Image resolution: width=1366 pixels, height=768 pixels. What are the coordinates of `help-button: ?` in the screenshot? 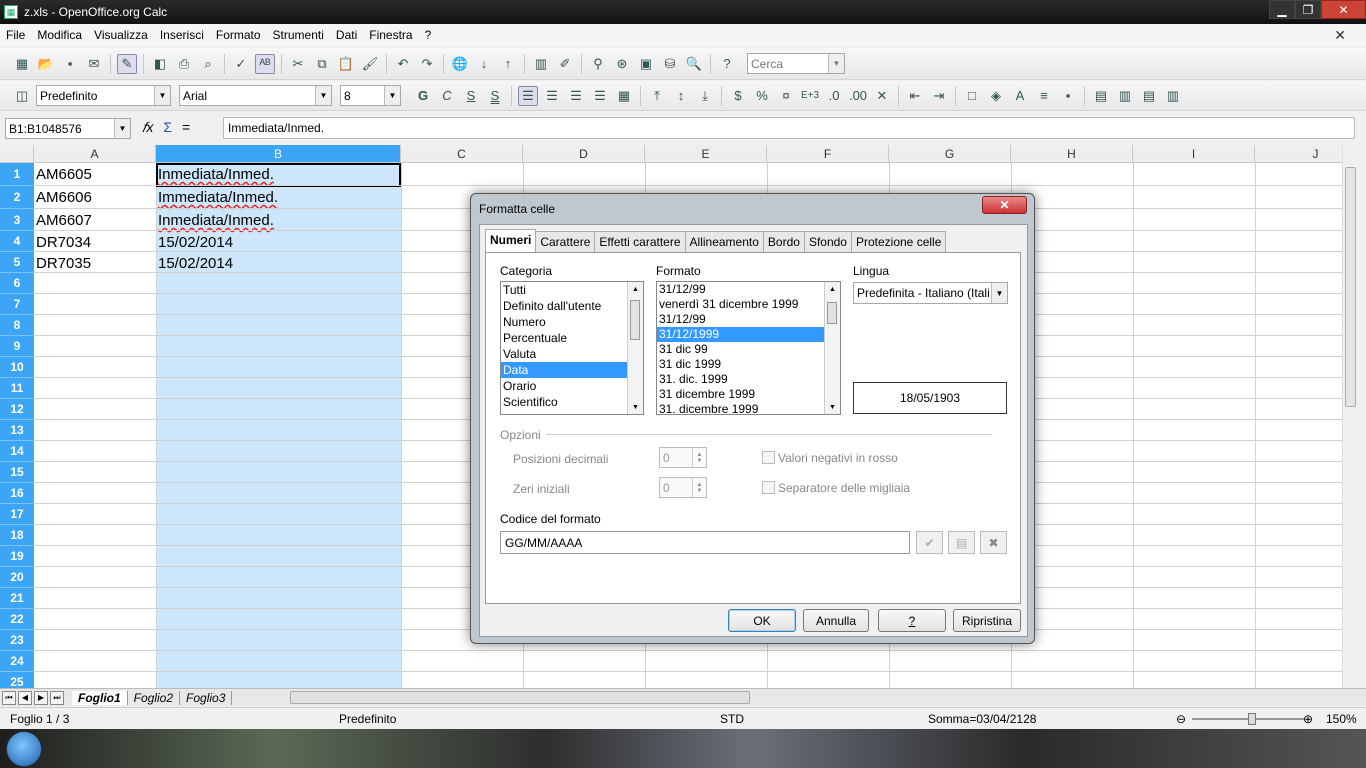 It's located at (912, 620).